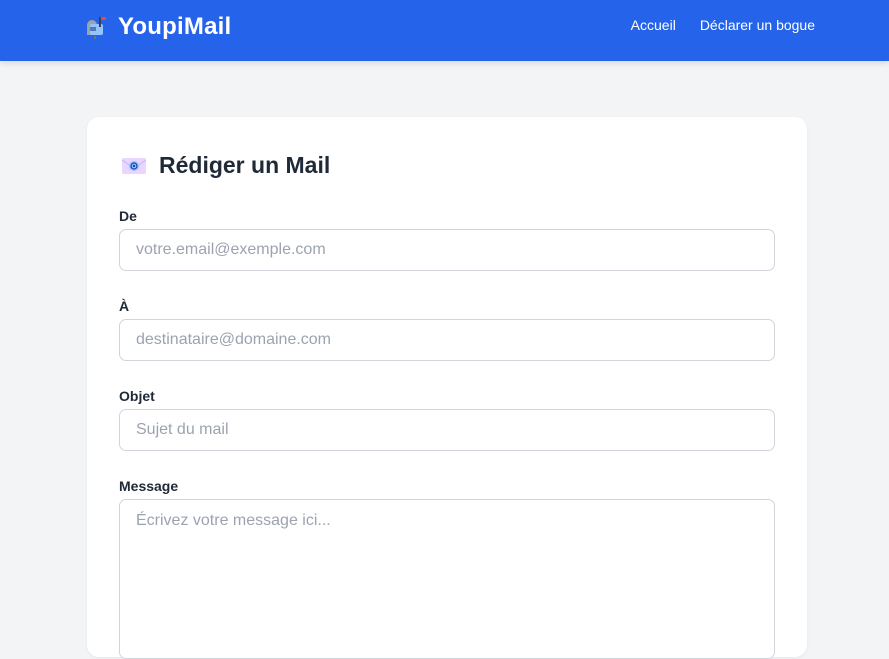 This screenshot has width=889, height=659. I want to click on subject-label: Objet, so click(137, 396).